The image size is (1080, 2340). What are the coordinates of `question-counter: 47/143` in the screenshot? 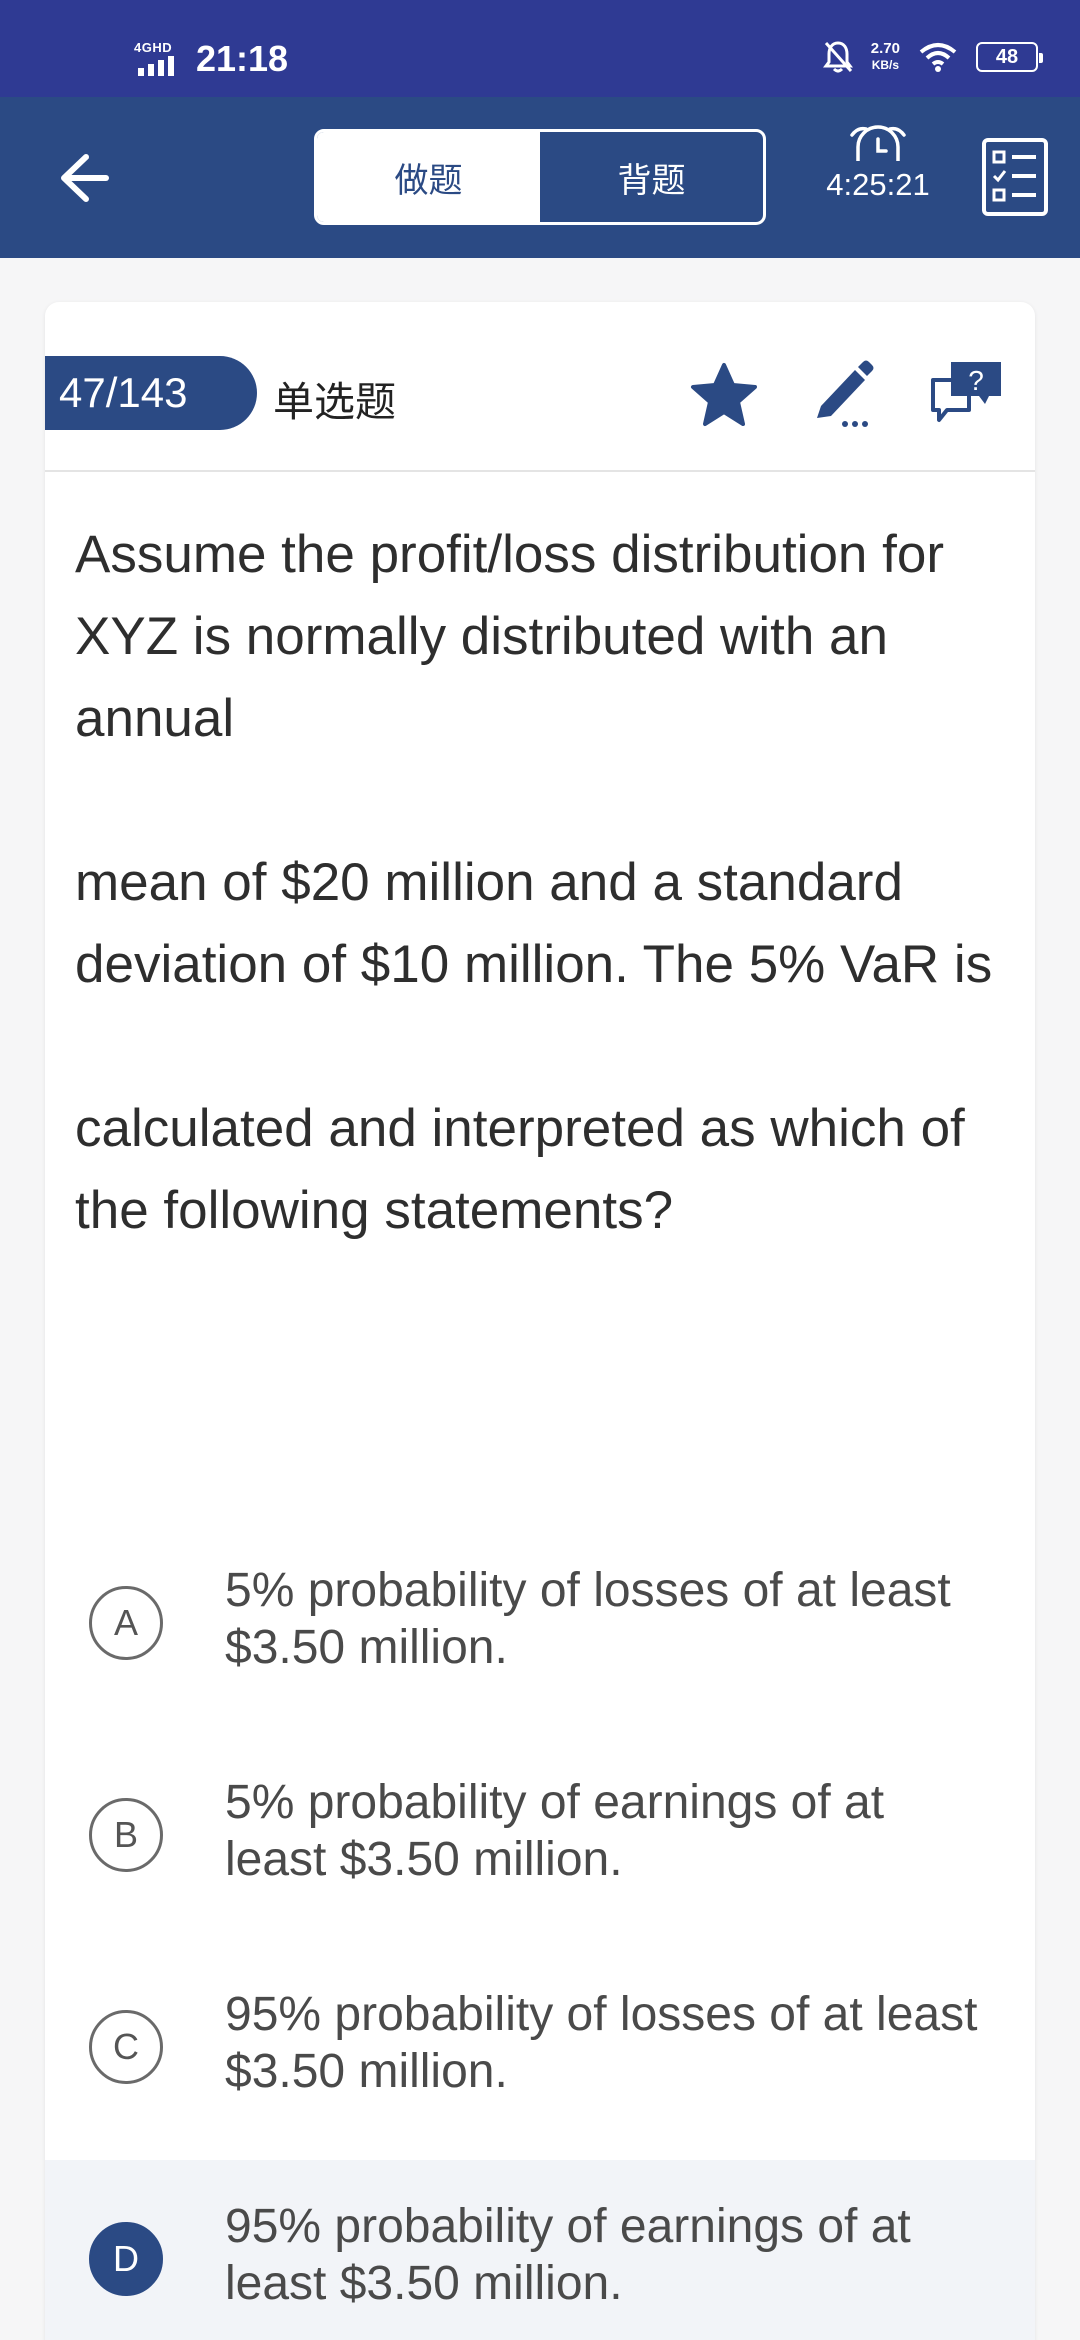 It's located at (151, 393).